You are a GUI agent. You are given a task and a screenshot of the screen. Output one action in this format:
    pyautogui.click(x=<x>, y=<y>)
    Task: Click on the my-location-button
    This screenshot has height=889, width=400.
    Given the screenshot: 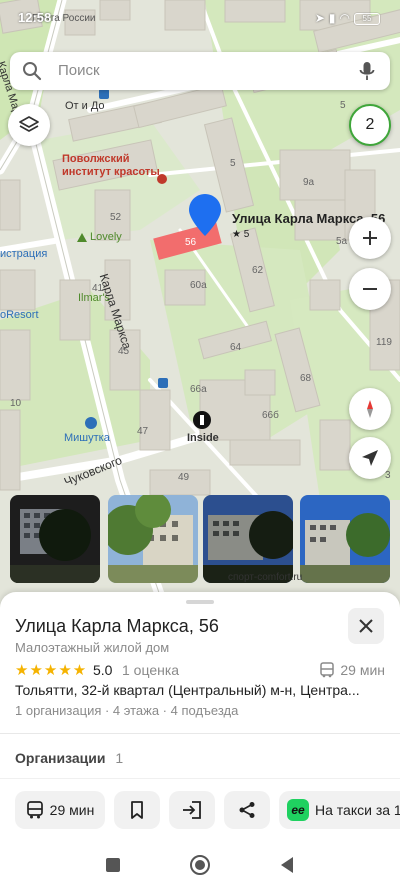 What is the action you would take?
    pyautogui.click(x=370, y=458)
    